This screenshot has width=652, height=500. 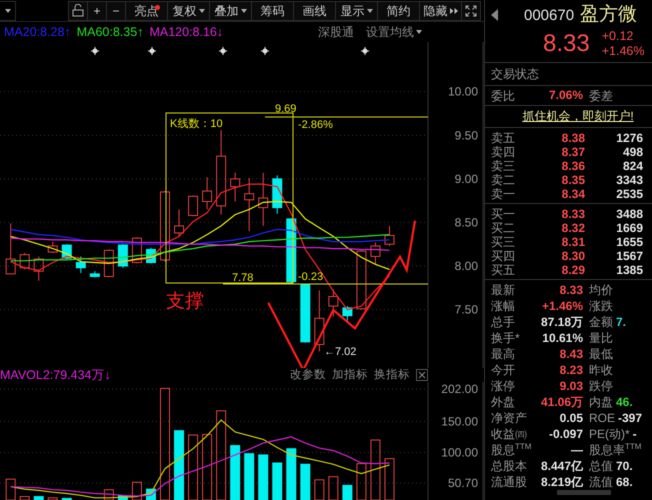 I want to click on lock-button, so click(x=78, y=10).